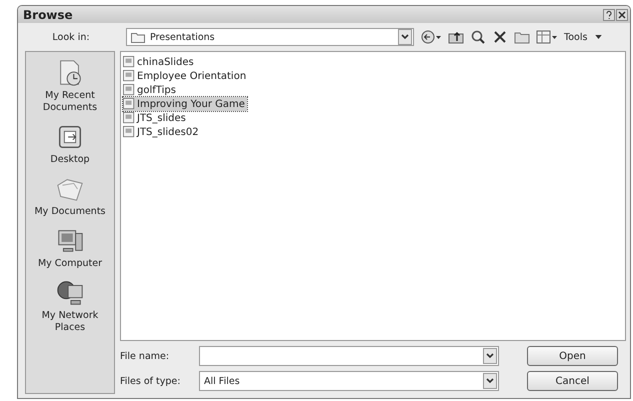 This screenshot has width=633, height=401. What do you see at coordinates (609, 14) in the screenshot?
I see `help-icon` at bounding box center [609, 14].